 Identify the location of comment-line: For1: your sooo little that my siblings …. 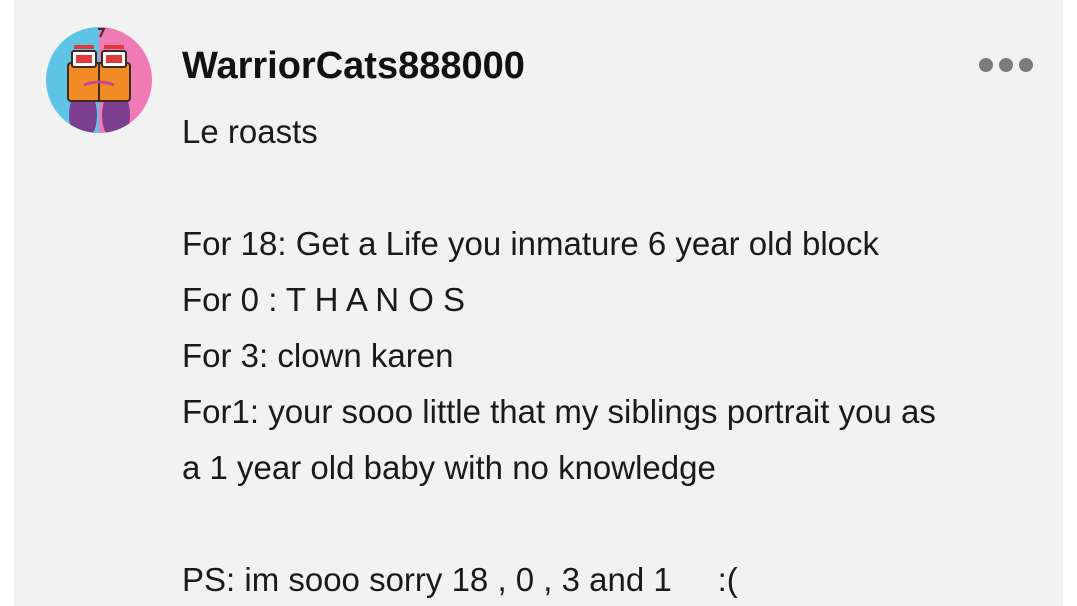
(559, 411).